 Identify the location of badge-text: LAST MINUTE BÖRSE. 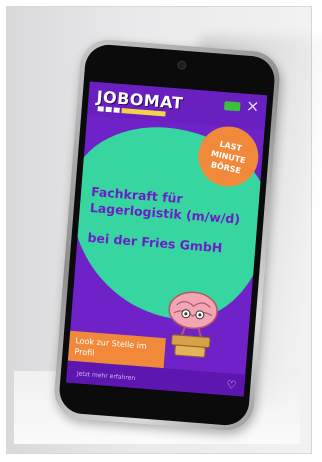
(228, 157).